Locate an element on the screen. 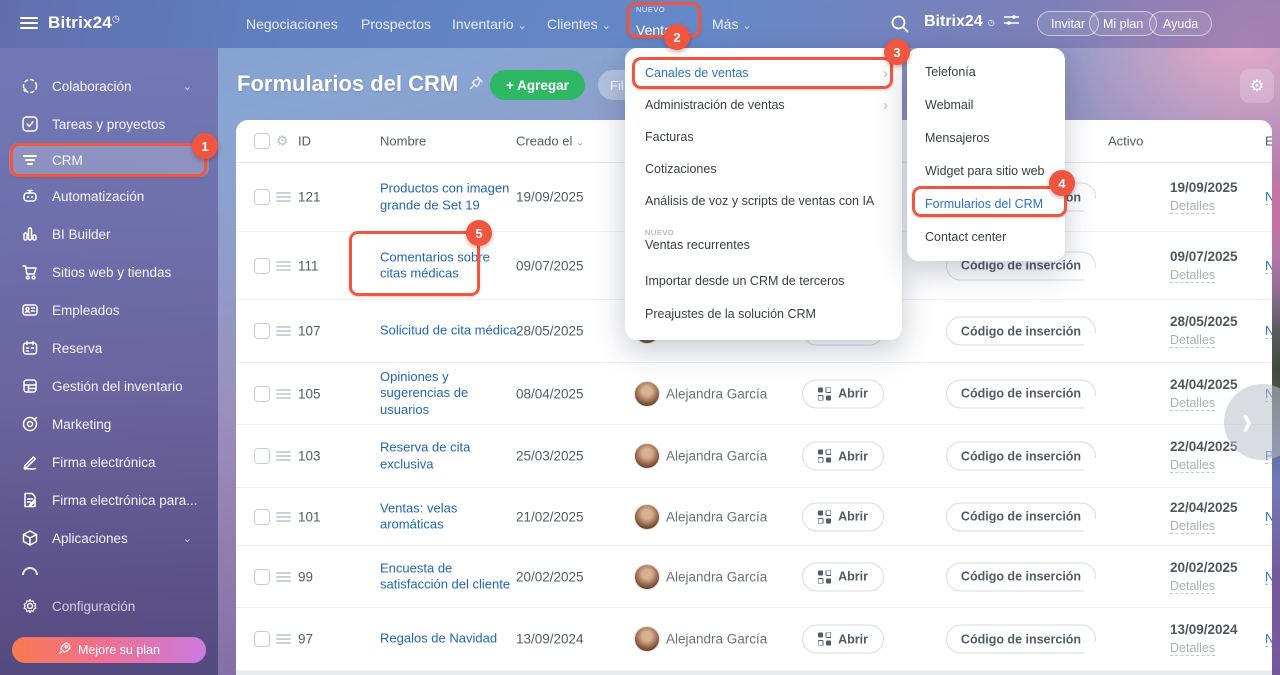 The height and width of the screenshot is (675, 1280). sidebar-item-empleados: Empleados is located at coordinates (109, 310).